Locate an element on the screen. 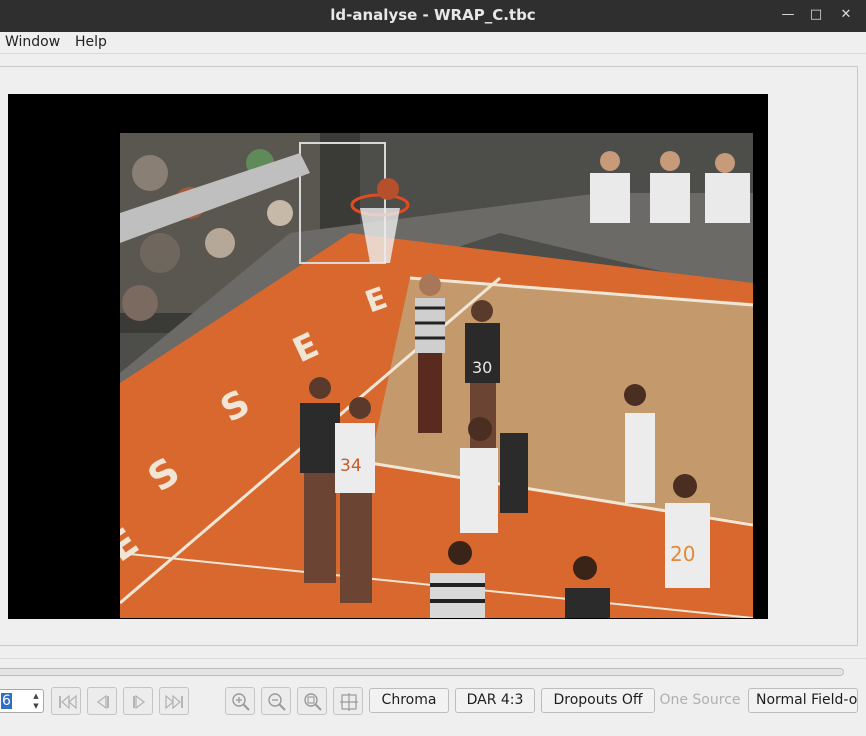  title-bar: ld-analyse - WRAP_C.tbc — □ ✕ is located at coordinates (433, 16).